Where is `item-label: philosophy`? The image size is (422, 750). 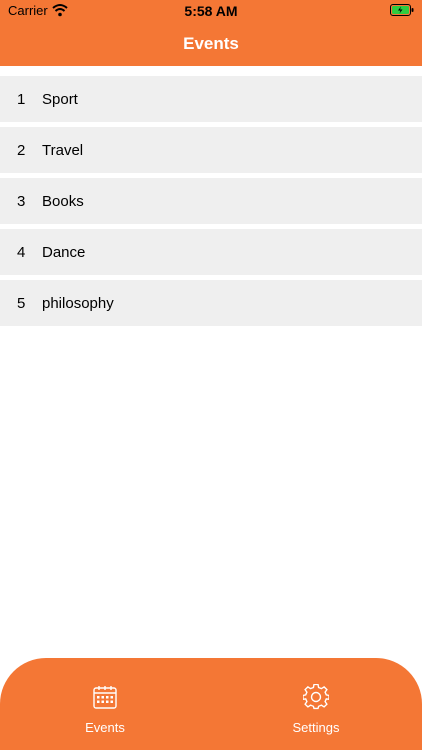 item-label: philosophy is located at coordinates (78, 303).